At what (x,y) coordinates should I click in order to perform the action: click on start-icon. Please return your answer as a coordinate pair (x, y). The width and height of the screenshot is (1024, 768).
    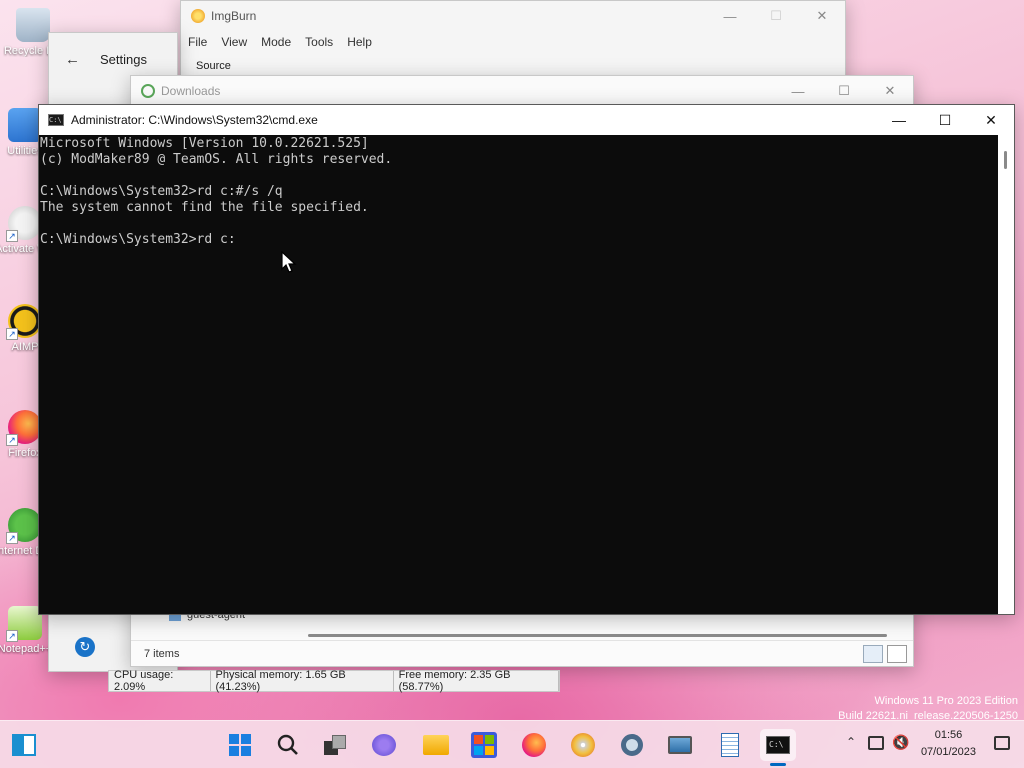
    Looking at the image, I should click on (240, 745).